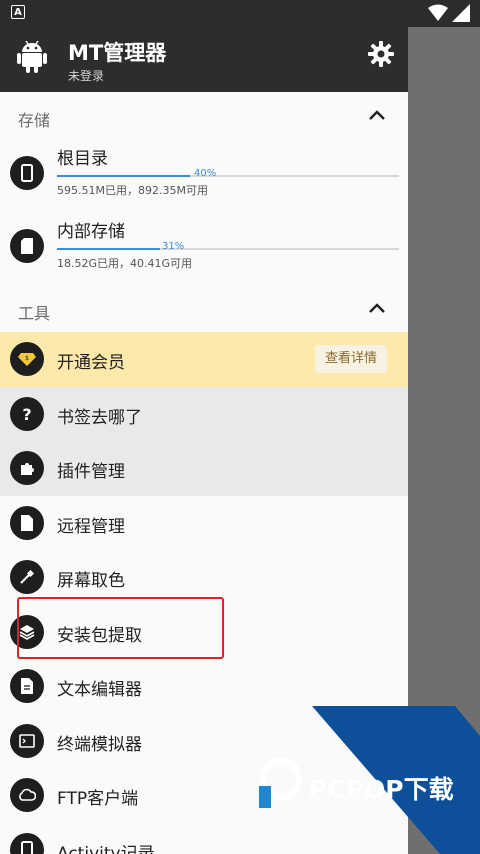 The height and width of the screenshot is (854, 480). Describe the element at coordinates (106, 848) in the screenshot. I see `tool-label: Activity记录` at that location.